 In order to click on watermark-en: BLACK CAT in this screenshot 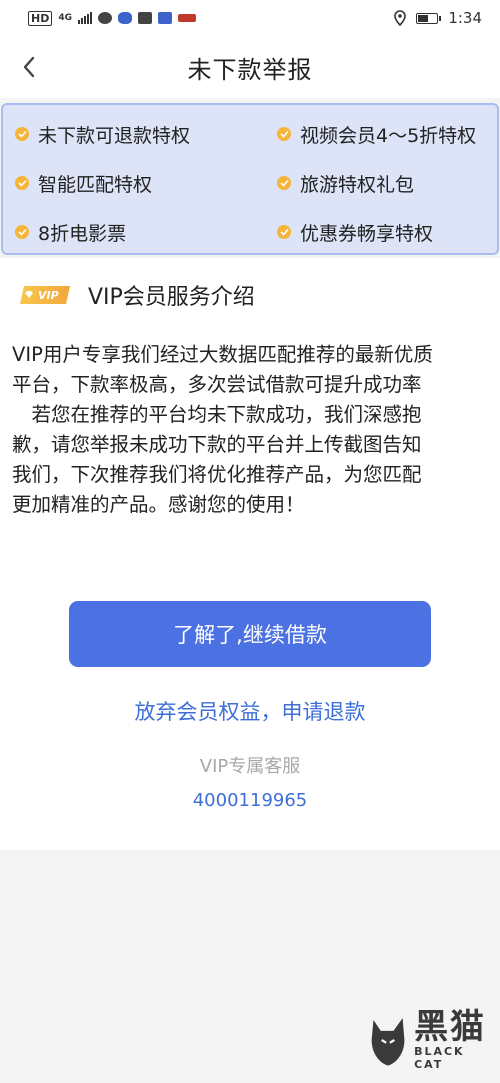, I will do `click(439, 1058)`.